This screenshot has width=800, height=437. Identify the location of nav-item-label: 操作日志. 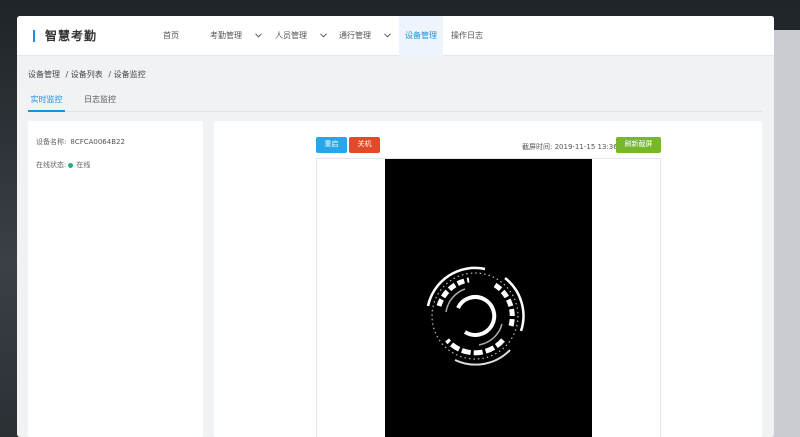
(467, 35).